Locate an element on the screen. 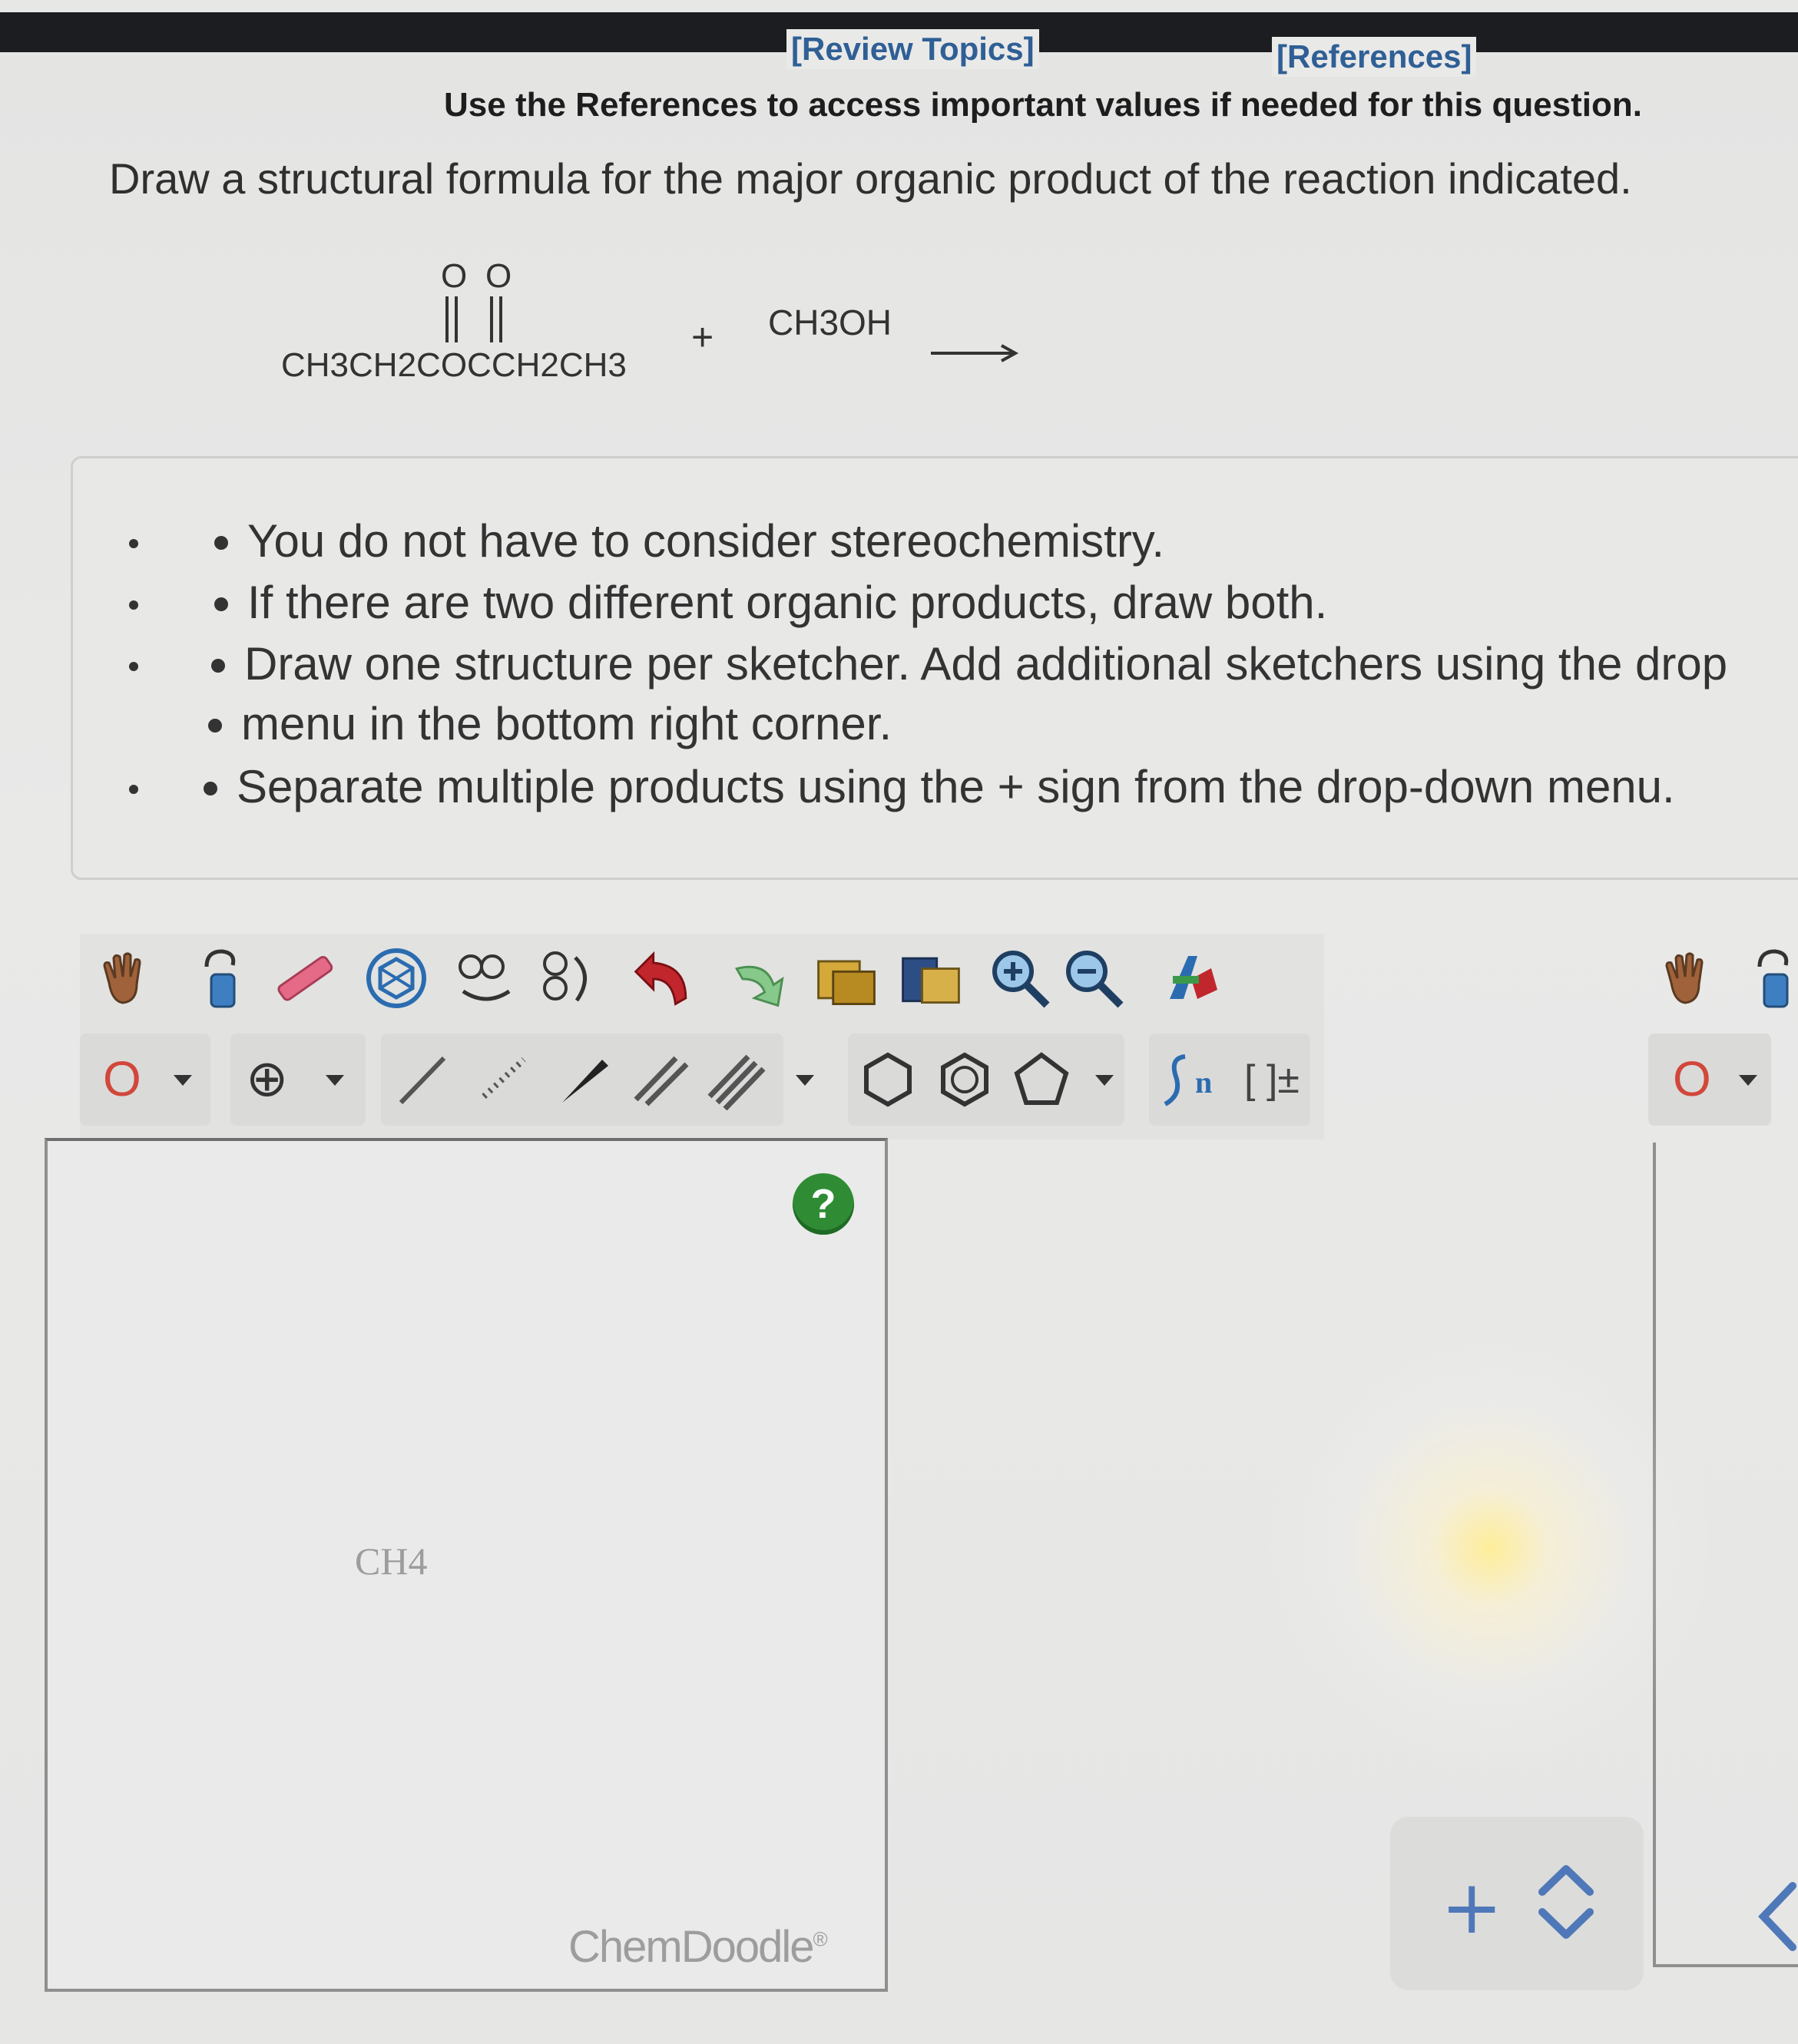  lasso-select-tool is located at coordinates (219, 979).